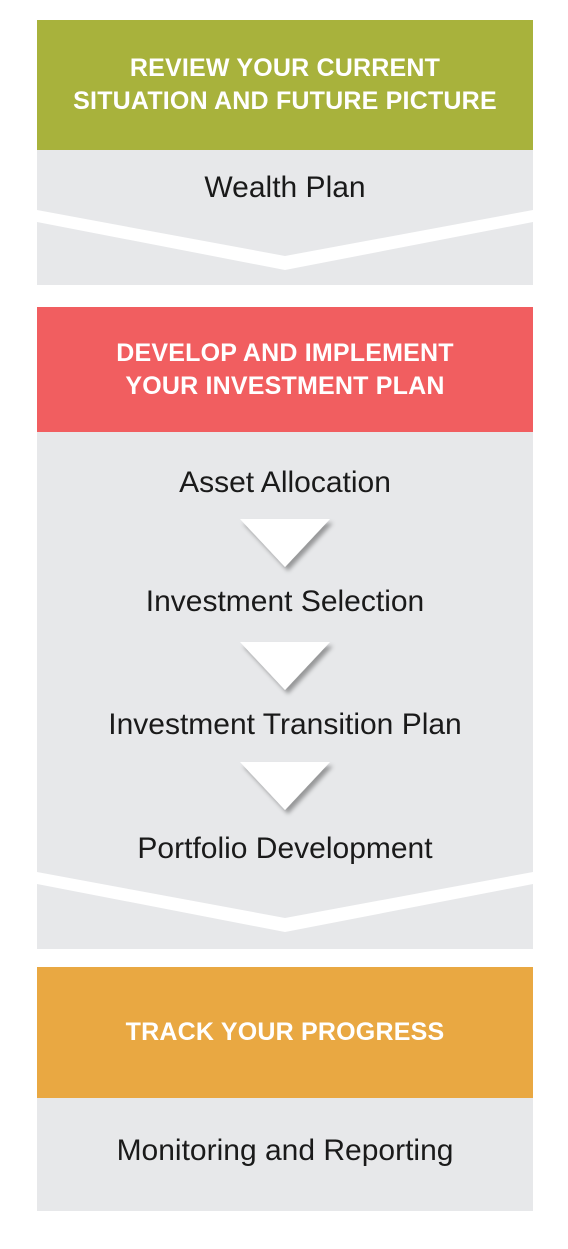  What do you see at coordinates (285, 601) in the screenshot?
I see `step-investment-selection: Investment Selection` at bounding box center [285, 601].